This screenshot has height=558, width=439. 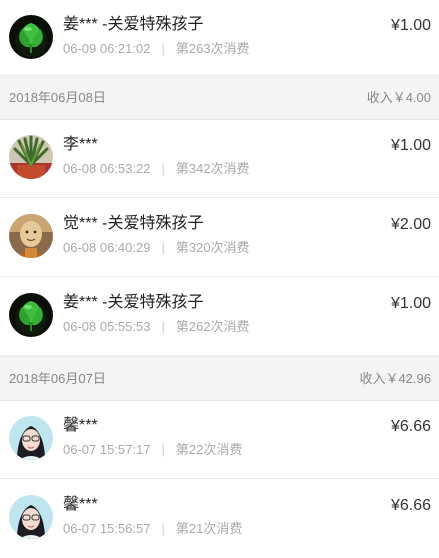 I want to click on date-group-header: 2018年06月08日 收入￥4.00, so click(x=219, y=97).